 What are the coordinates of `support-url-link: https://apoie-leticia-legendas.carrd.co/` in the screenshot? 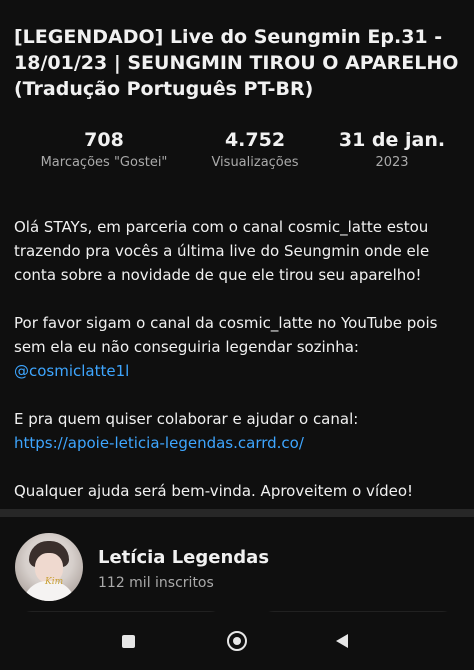 It's located at (159, 443).